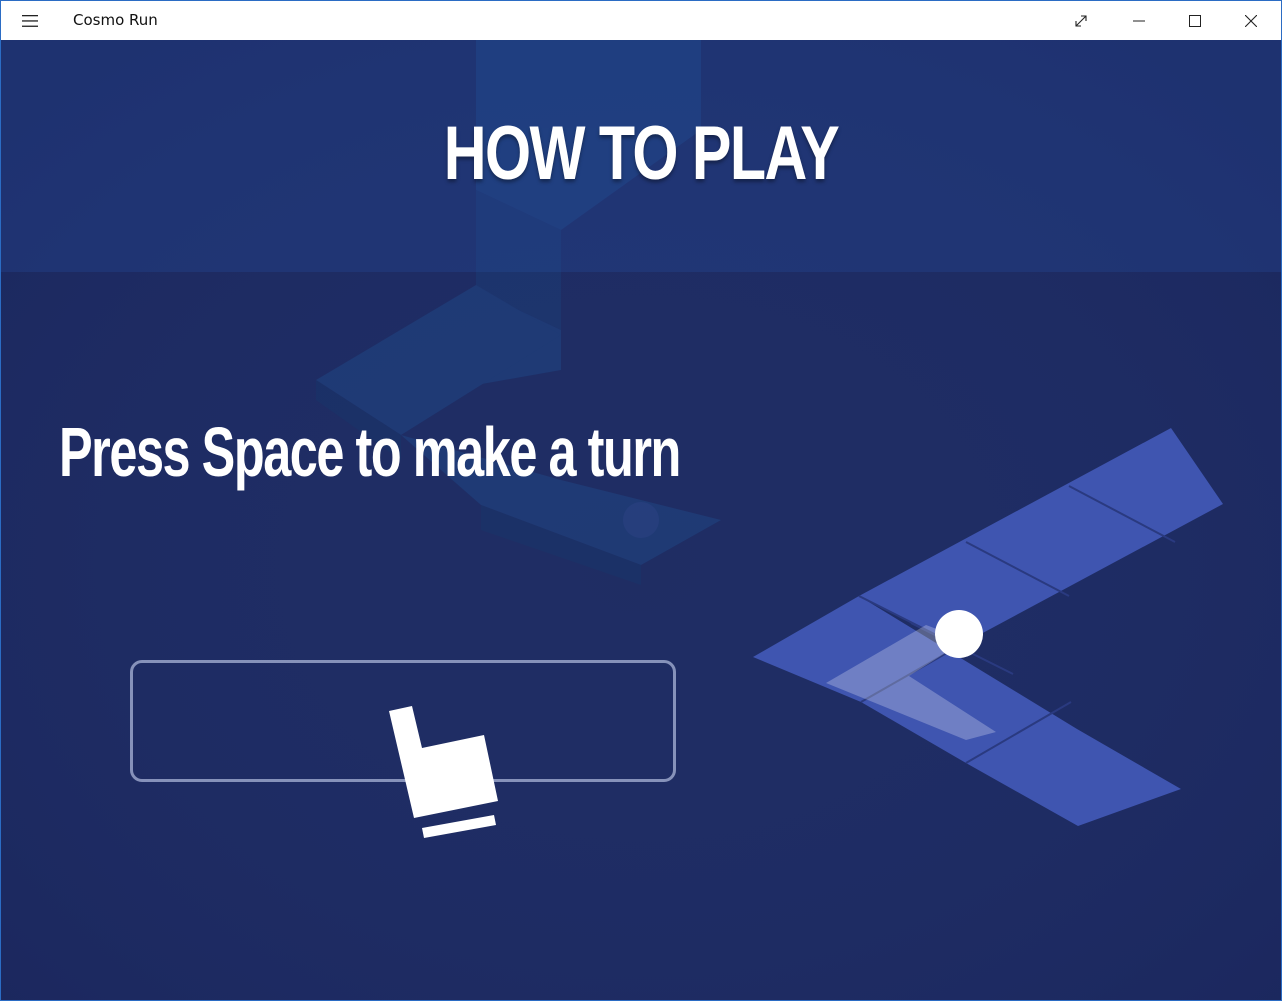 The image size is (1282, 1001). What do you see at coordinates (30, 21) in the screenshot?
I see `hamburger-menu-icon` at bounding box center [30, 21].